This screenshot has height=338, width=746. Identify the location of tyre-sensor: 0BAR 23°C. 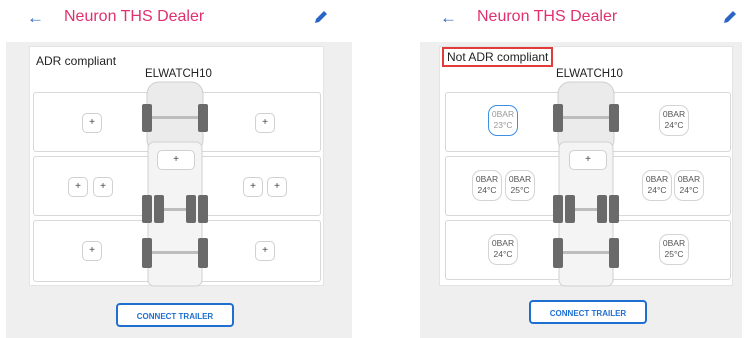
(503, 120).